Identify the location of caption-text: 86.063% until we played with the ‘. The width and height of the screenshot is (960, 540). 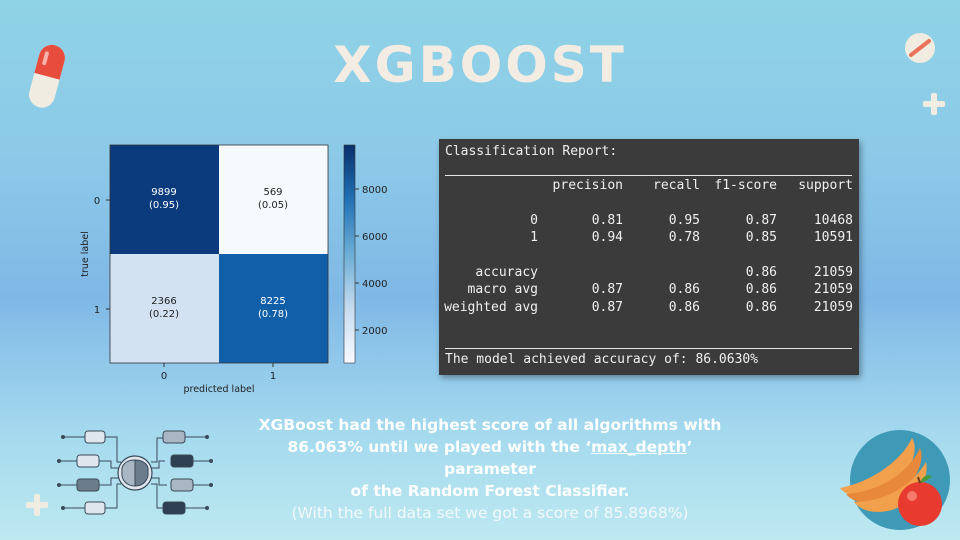
(439, 447).